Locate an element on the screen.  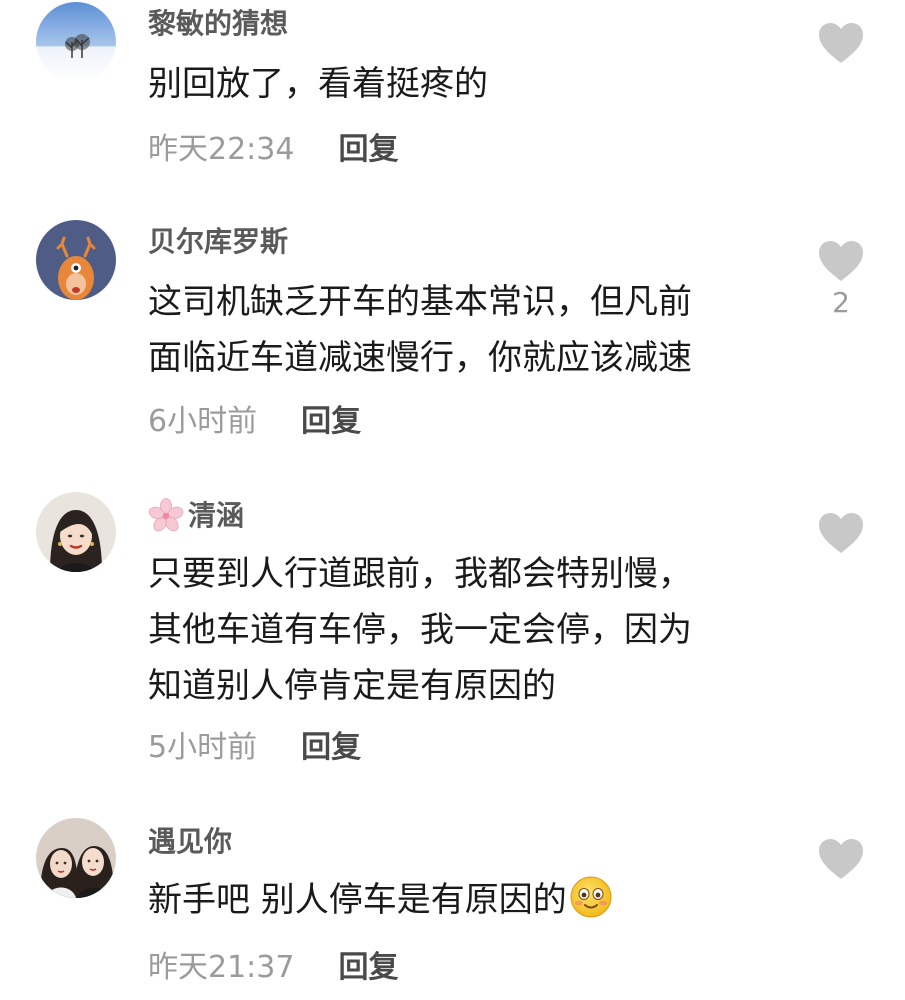
comment-line: 别回放了，看着挺疼的 is located at coordinates (318, 84).